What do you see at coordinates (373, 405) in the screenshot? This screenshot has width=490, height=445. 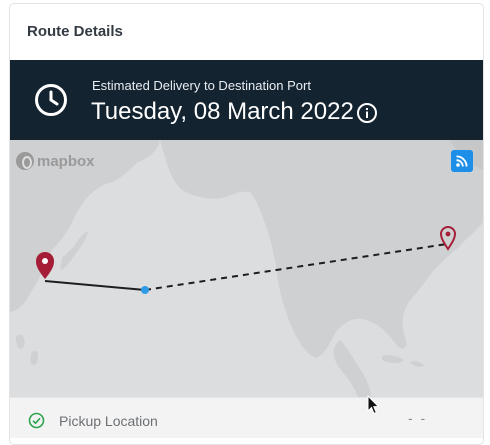 I see `mouse-cursor-icon` at bounding box center [373, 405].